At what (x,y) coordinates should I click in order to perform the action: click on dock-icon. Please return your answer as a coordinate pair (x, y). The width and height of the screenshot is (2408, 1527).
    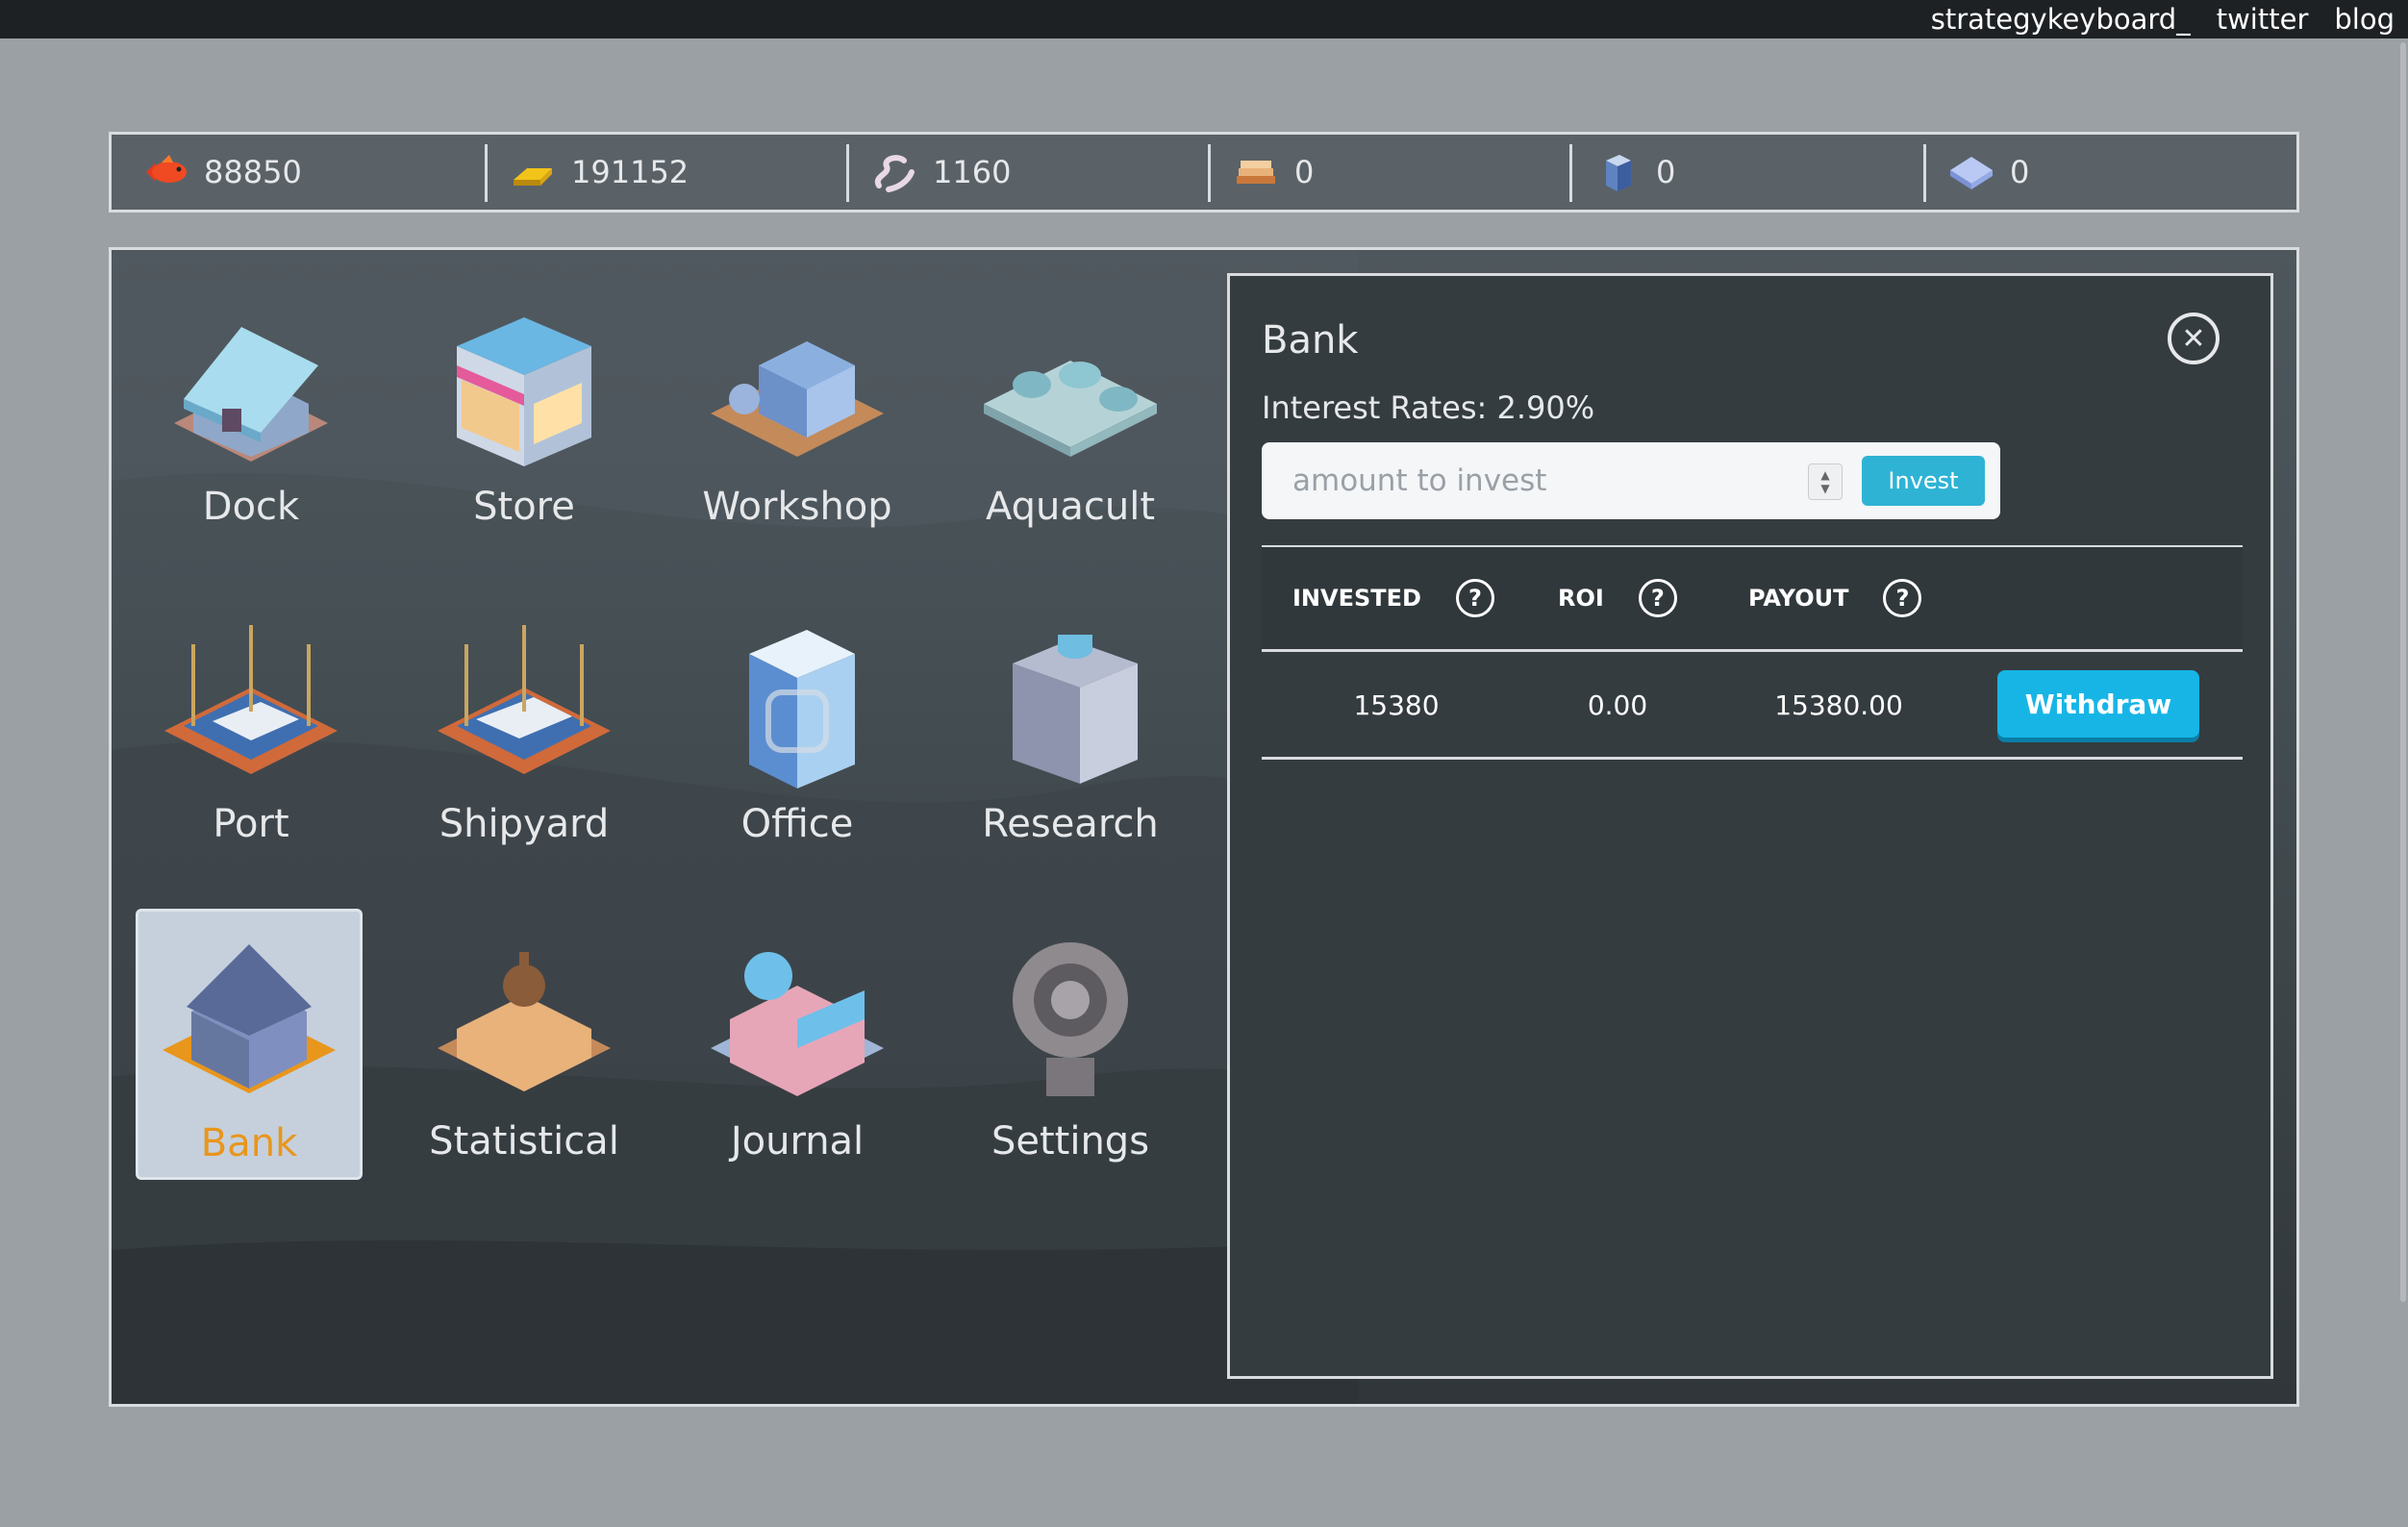
    Looking at the image, I should click on (251, 394).